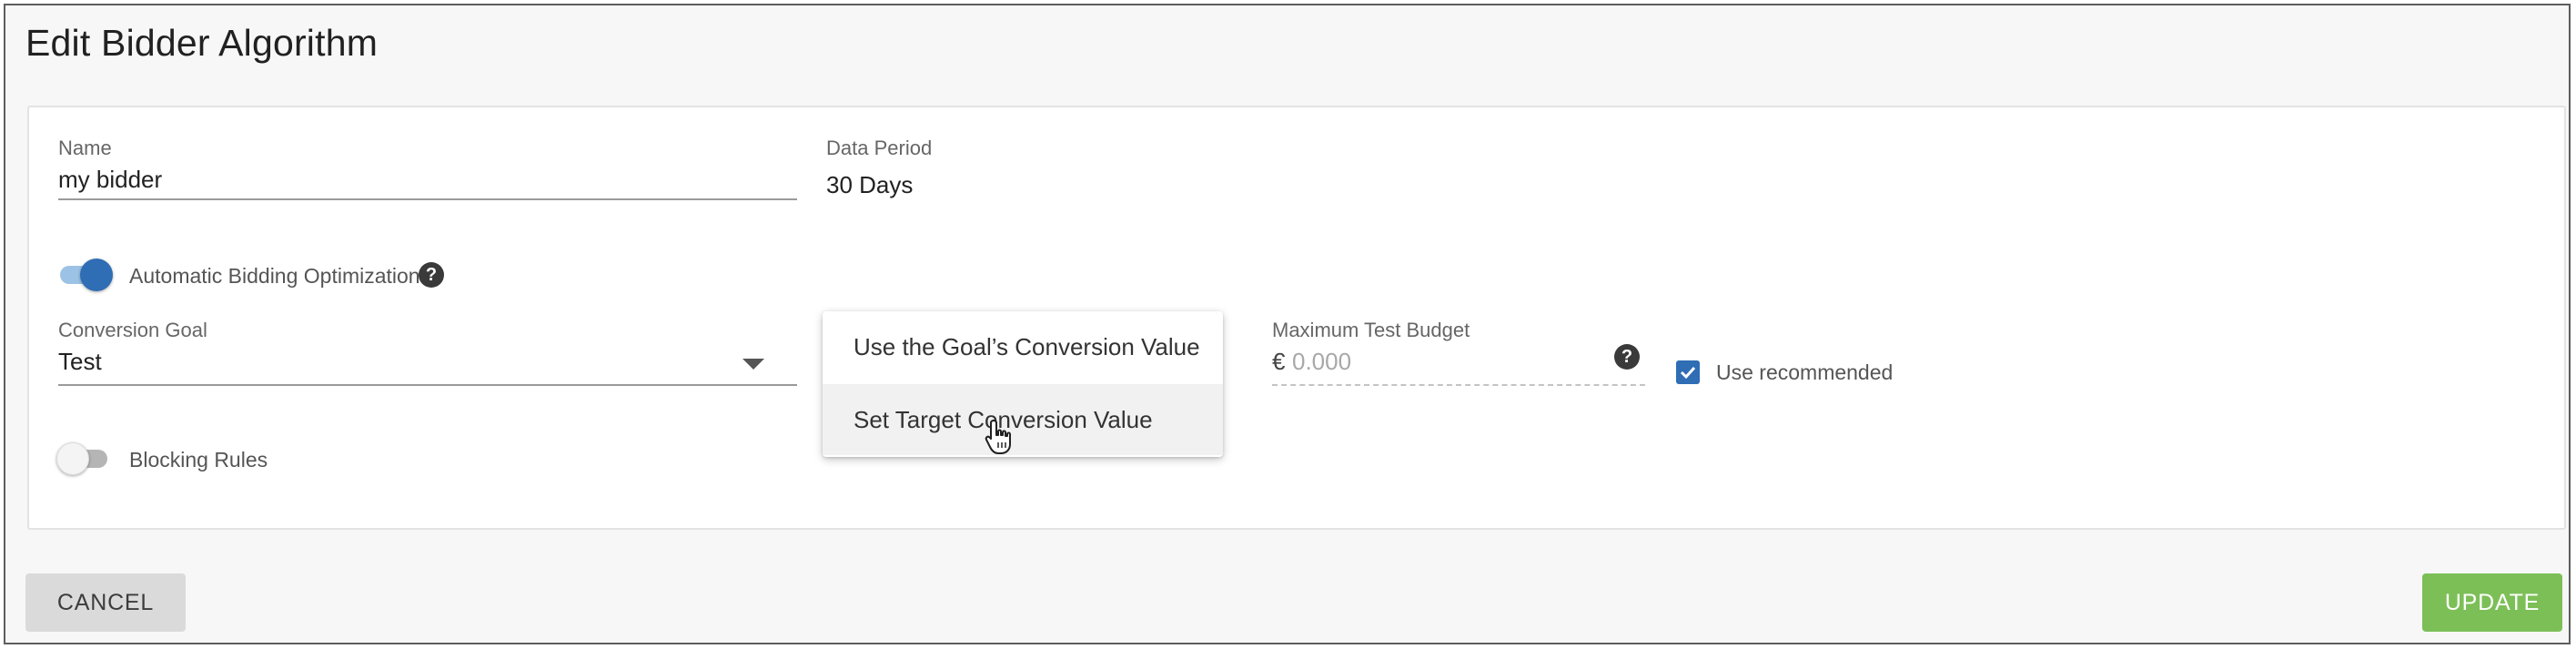 The height and width of the screenshot is (649, 2576). What do you see at coordinates (870, 185) in the screenshot?
I see `data-period-value: 30 Days` at bounding box center [870, 185].